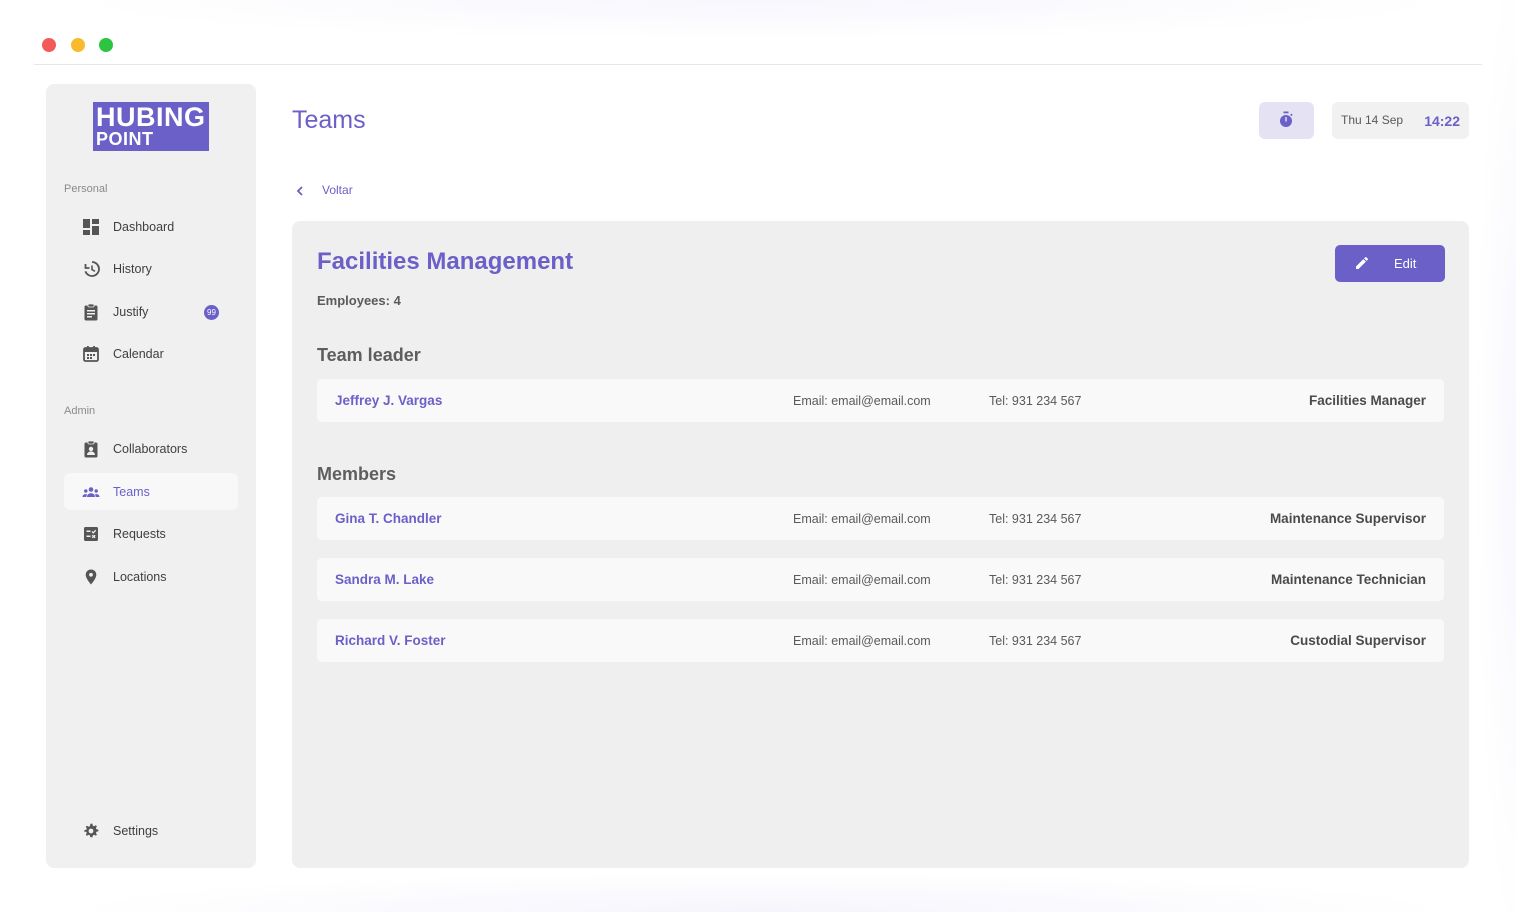 This screenshot has width=1516, height=912. Describe the element at coordinates (151, 491) in the screenshot. I see `sidebar-item-teams: Teams` at that location.